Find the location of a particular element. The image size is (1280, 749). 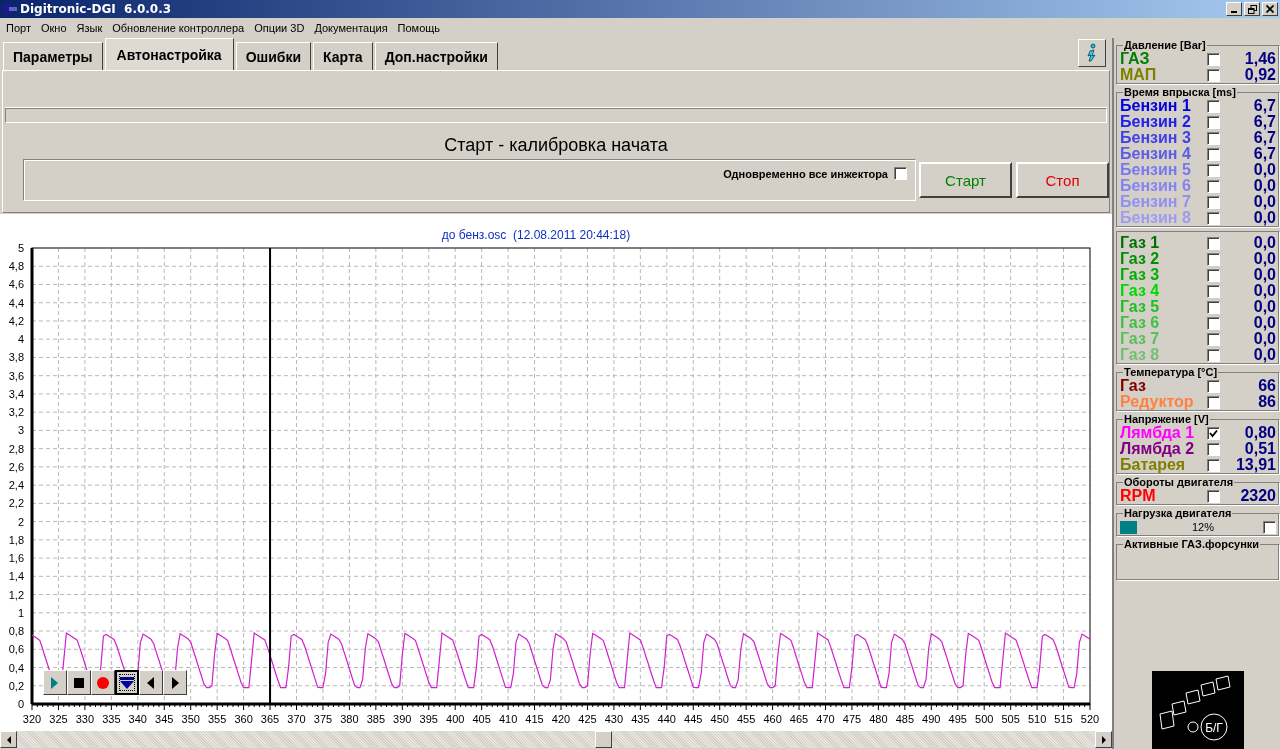

tab: Параметры is located at coordinates (53, 56).